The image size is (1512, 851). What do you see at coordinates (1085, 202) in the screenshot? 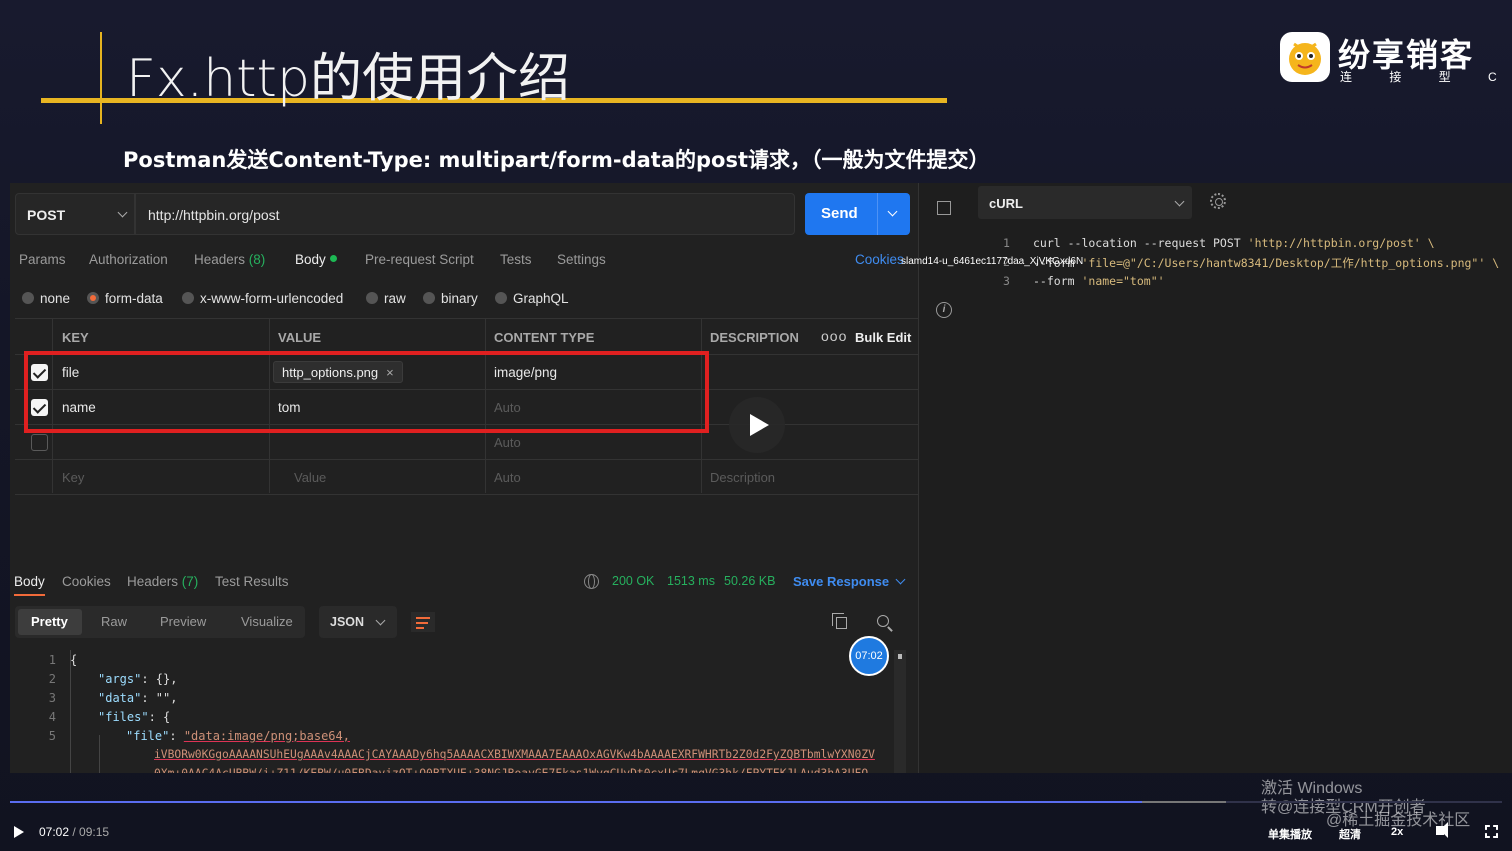
I see `language-select: cURL` at bounding box center [1085, 202].